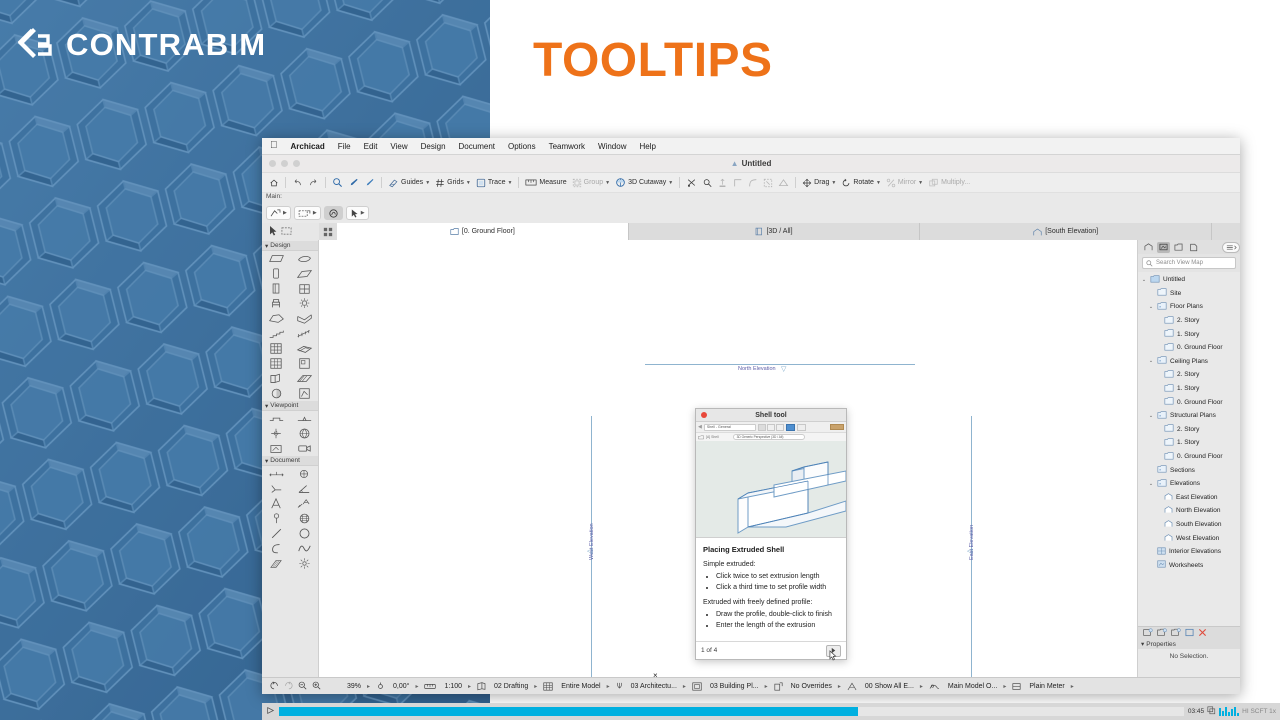  Describe the element at coordinates (304, 318) in the screenshot. I see `tool-shell` at that location.